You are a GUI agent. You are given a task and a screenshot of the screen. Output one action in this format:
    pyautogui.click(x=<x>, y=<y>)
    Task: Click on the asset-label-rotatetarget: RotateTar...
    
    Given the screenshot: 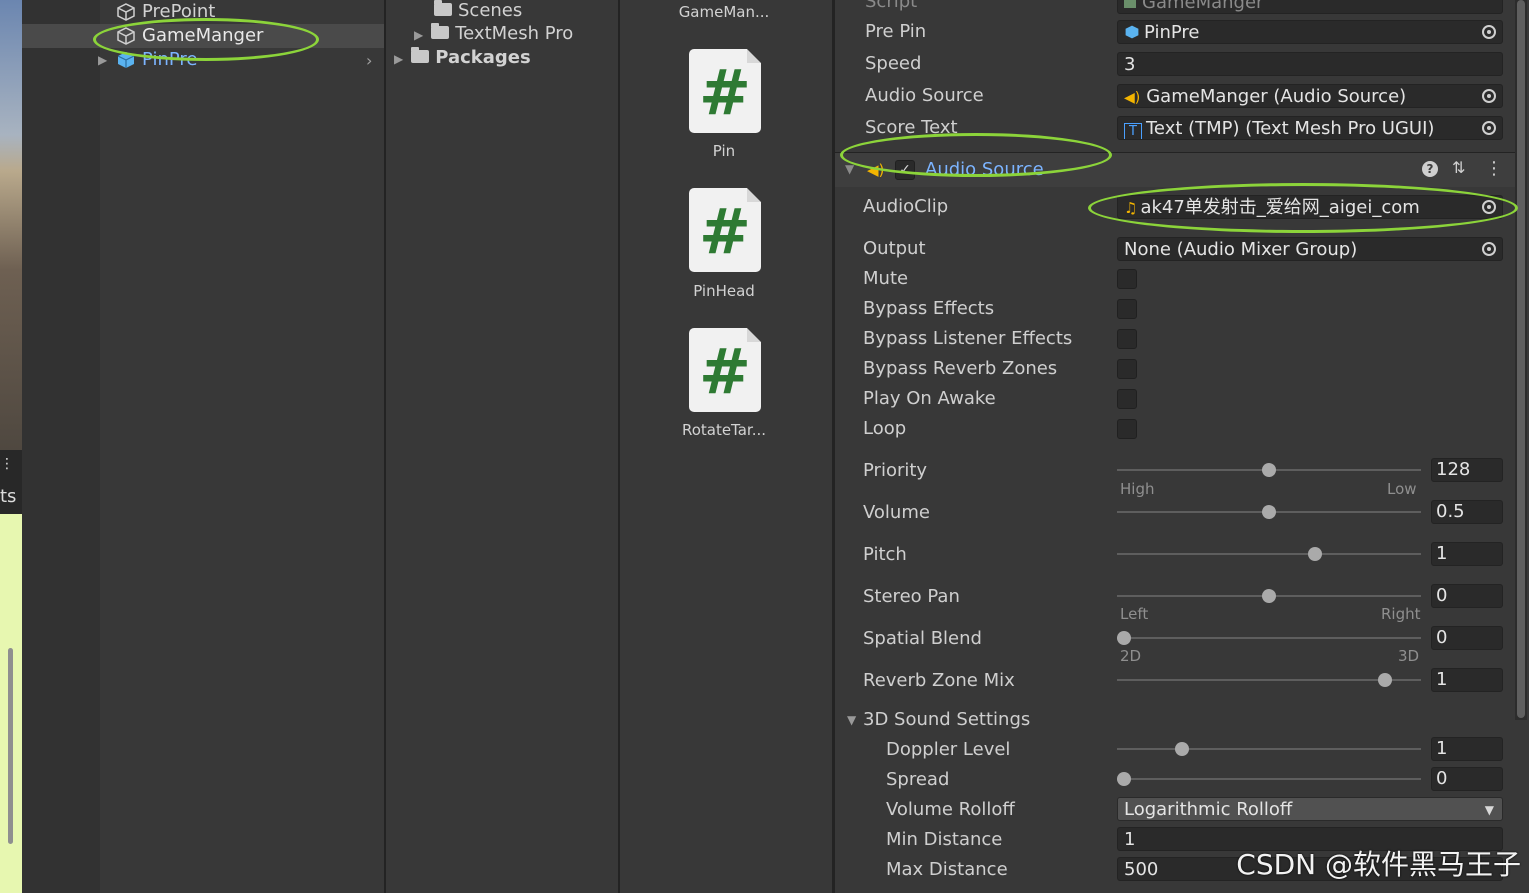 What is the action you would take?
    pyautogui.click(x=724, y=430)
    